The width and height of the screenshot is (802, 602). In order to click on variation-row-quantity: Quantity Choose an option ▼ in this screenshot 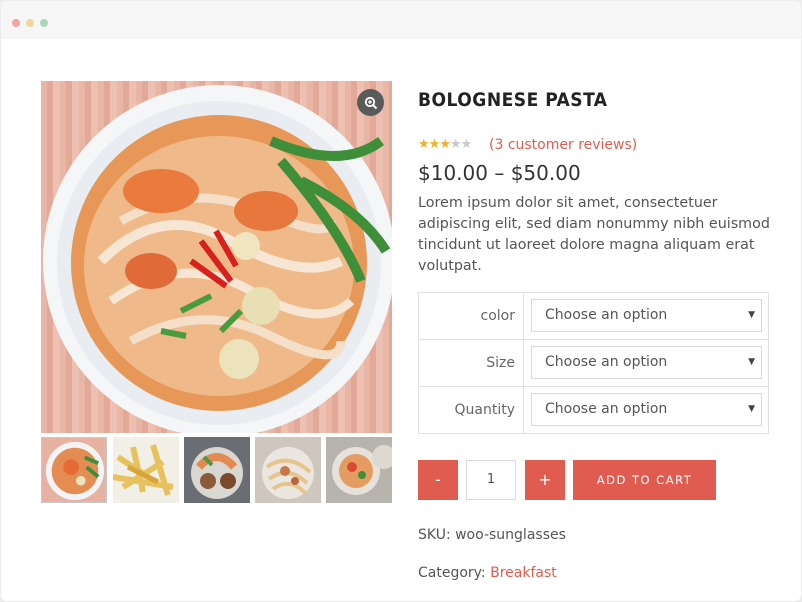, I will do `click(593, 410)`.